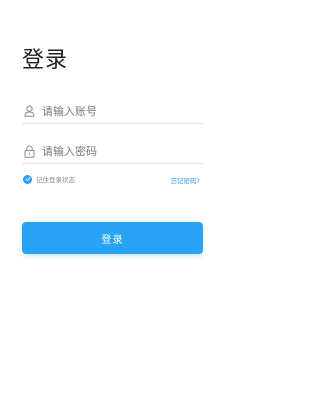 This screenshot has width=320, height=400. What do you see at coordinates (45, 60) in the screenshot?
I see `page-title: 登录` at bounding box center [45, 60].